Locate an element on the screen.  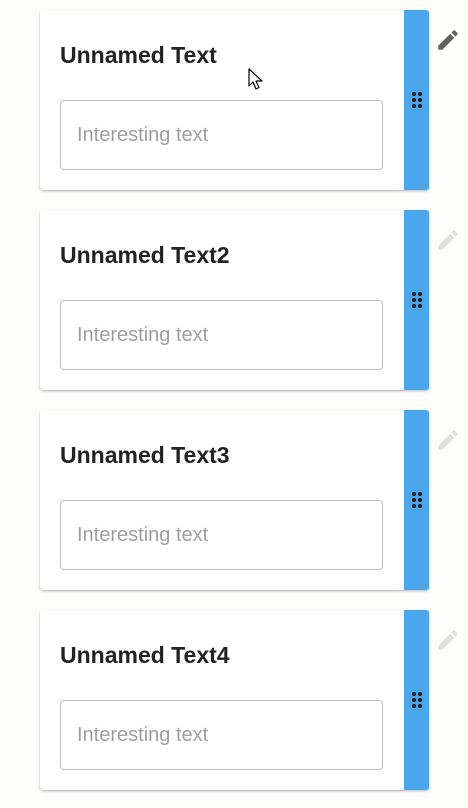
card-title: Unnamed Text is located at coordinates (138, 55).